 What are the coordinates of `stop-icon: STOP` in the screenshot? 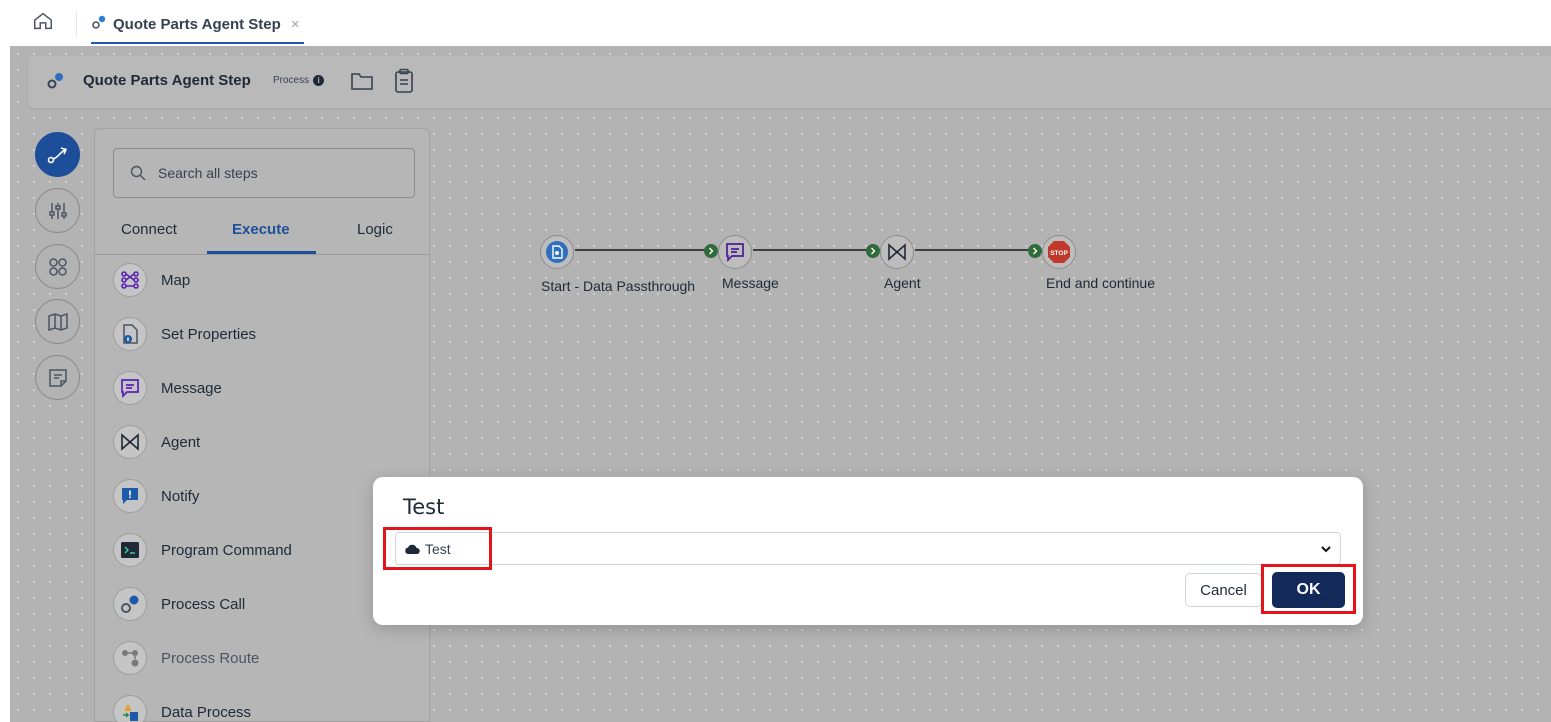 It's located at (1059, 252).